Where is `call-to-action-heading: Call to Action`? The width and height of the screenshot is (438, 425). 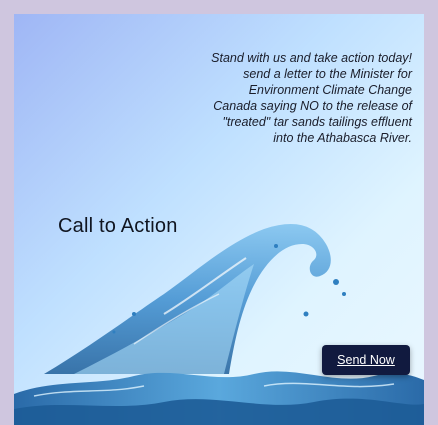 call-to-action-heading: Call to Action is located at coordinates (118, 226).